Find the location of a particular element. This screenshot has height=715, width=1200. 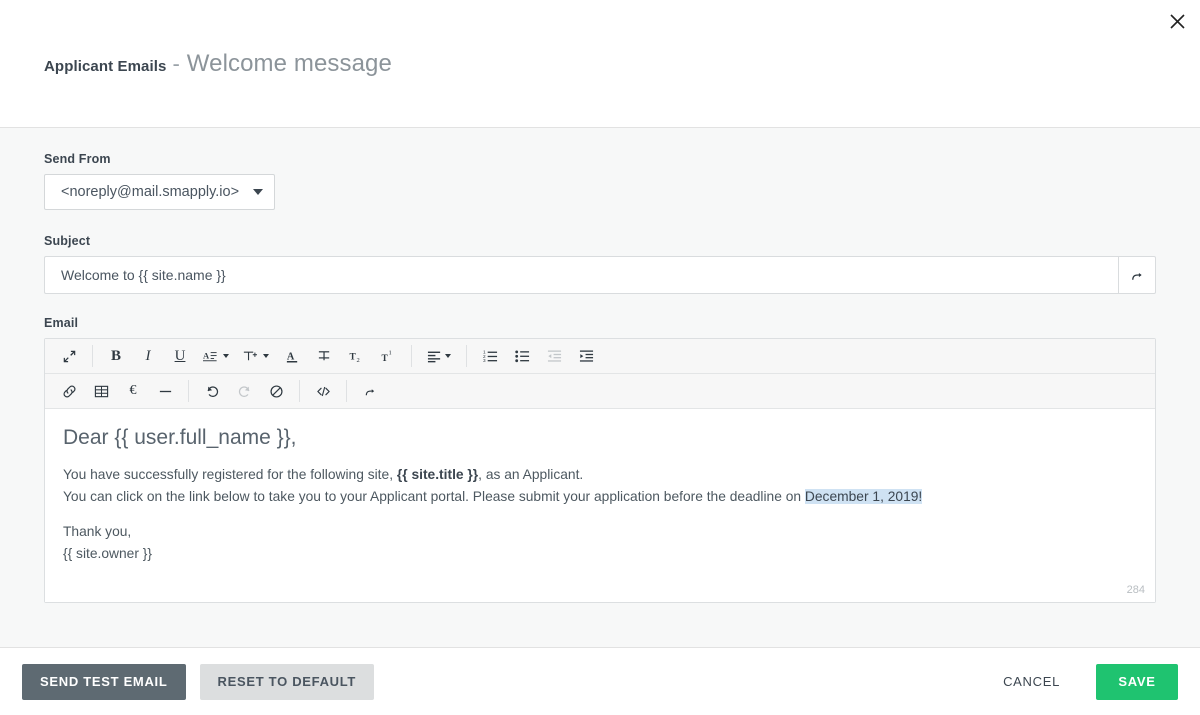

send-from-field: Send From <noreply@mail.smapply.io> is located at coordinates (600, 181).